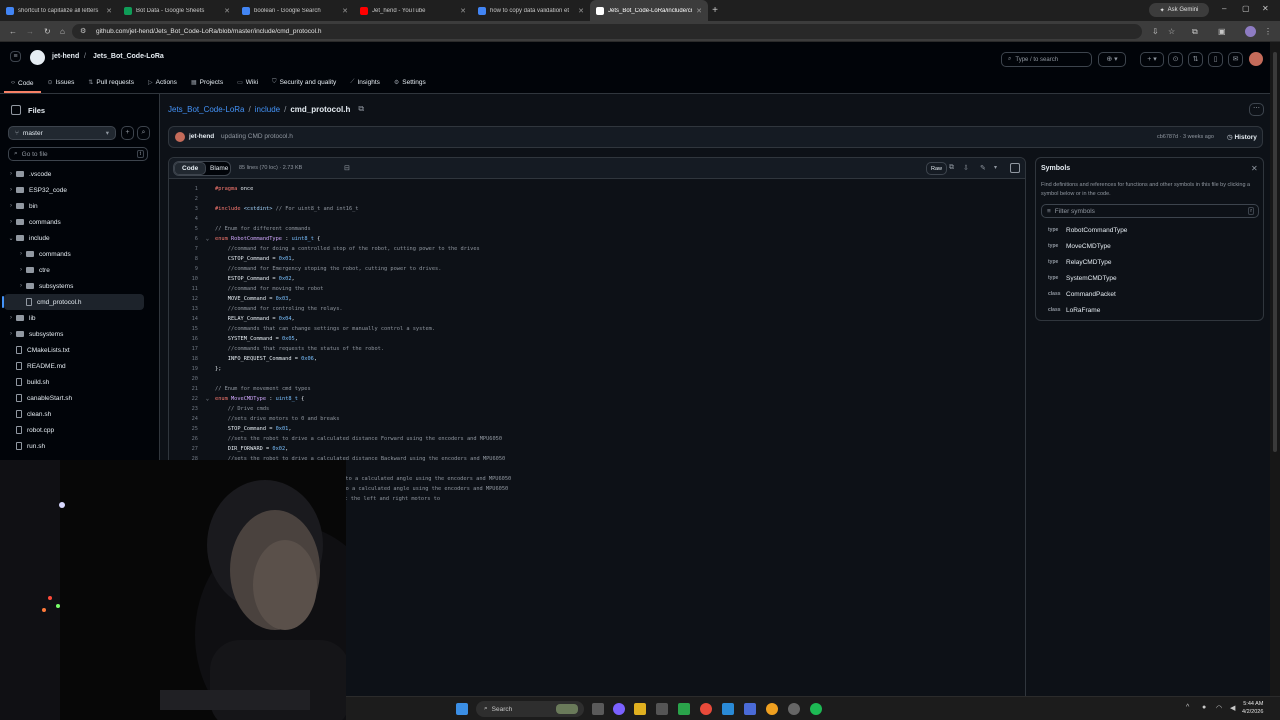 This screenshot has width=1280, height=720. I want to click on page-scrollbar, so click(1275, 369).